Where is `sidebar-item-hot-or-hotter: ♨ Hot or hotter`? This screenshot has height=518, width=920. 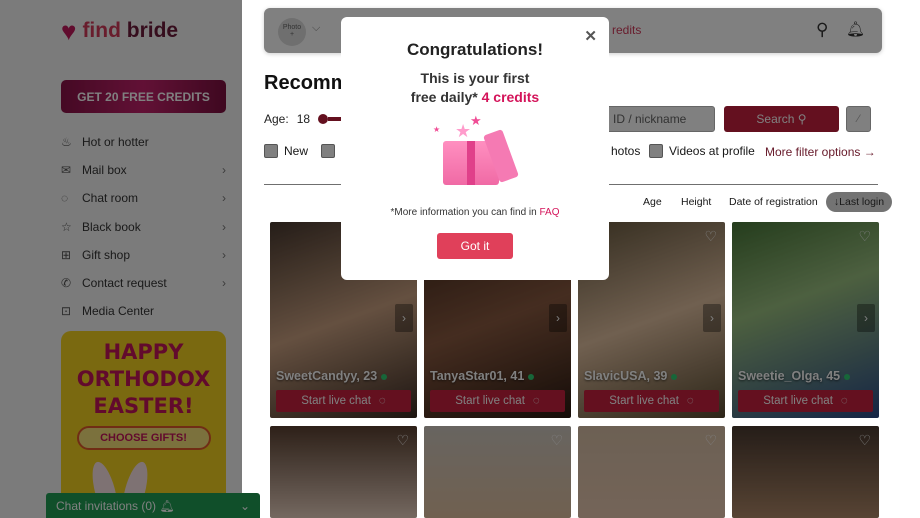 sidebar-item-hot-or-hotter: ♨ Hot or hotter is located at coordinates (143, 142).